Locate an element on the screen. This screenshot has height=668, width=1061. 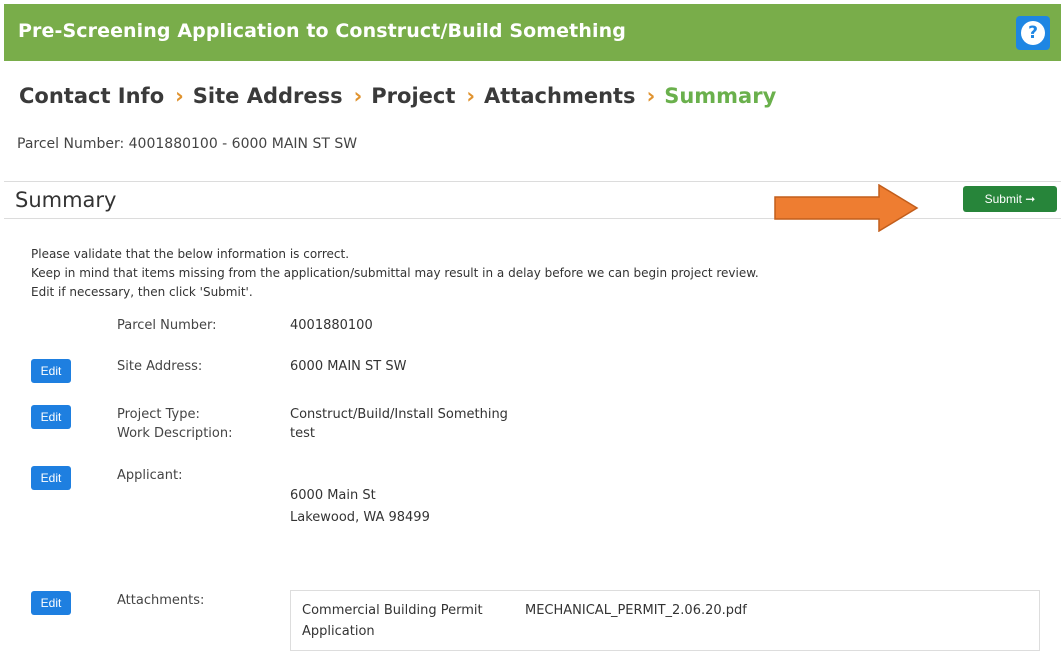
breadcrumb-step-summary: Summary is located at coordinates (720, 96).